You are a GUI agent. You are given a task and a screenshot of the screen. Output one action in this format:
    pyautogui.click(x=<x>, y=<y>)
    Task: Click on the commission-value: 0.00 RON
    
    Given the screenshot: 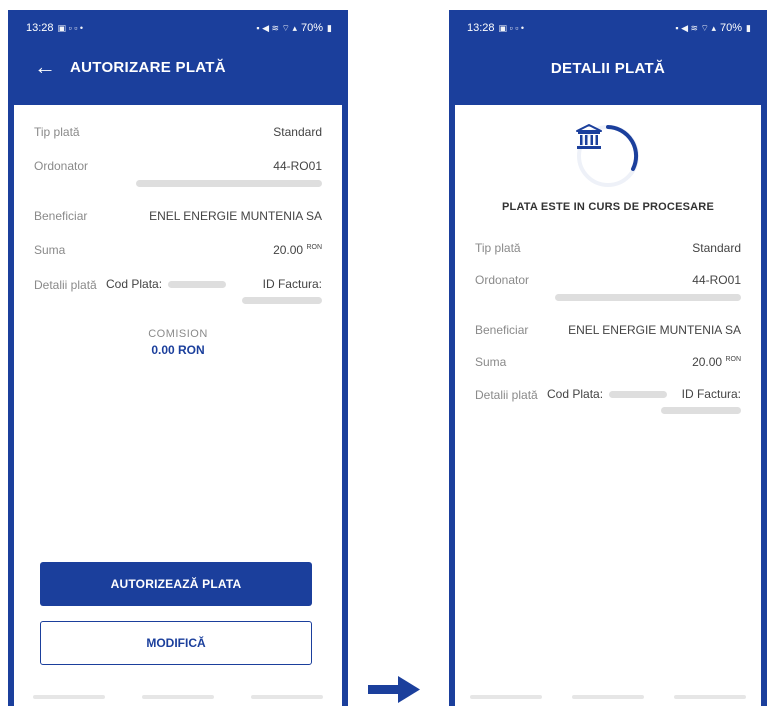 What is the action you would take?
    pyautogui.click(x=178, y=350)
    